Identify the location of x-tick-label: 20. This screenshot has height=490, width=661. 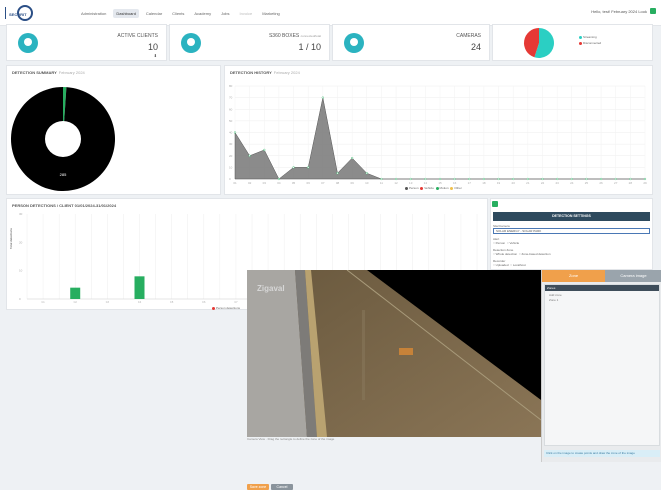
(514, 183).